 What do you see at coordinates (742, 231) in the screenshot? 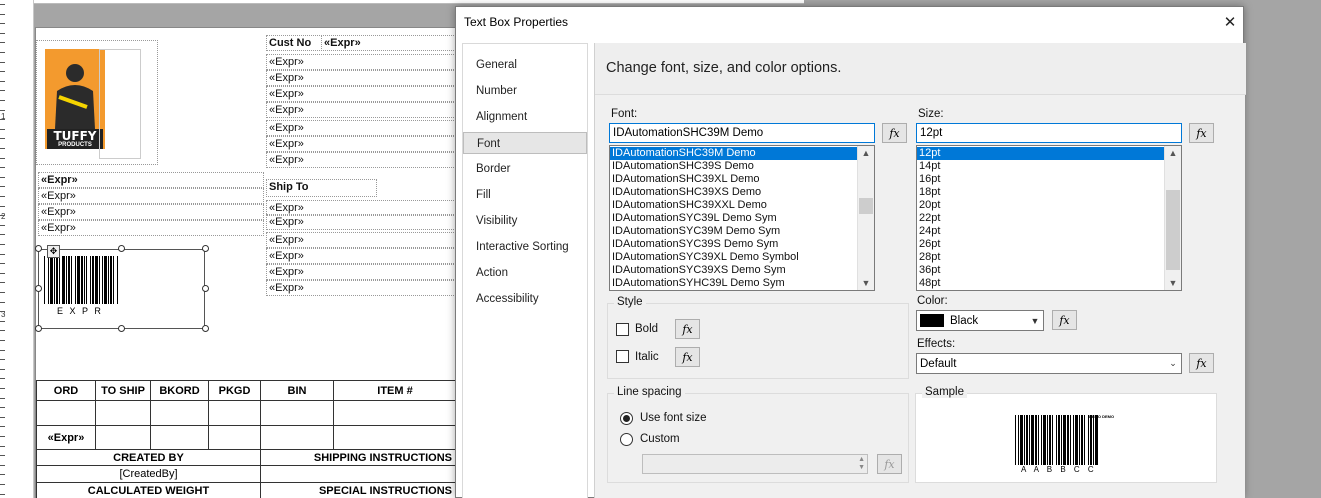
I see `font-option: IDAutomationSYC39M Demo Sym` at bounding box center [742, 231].